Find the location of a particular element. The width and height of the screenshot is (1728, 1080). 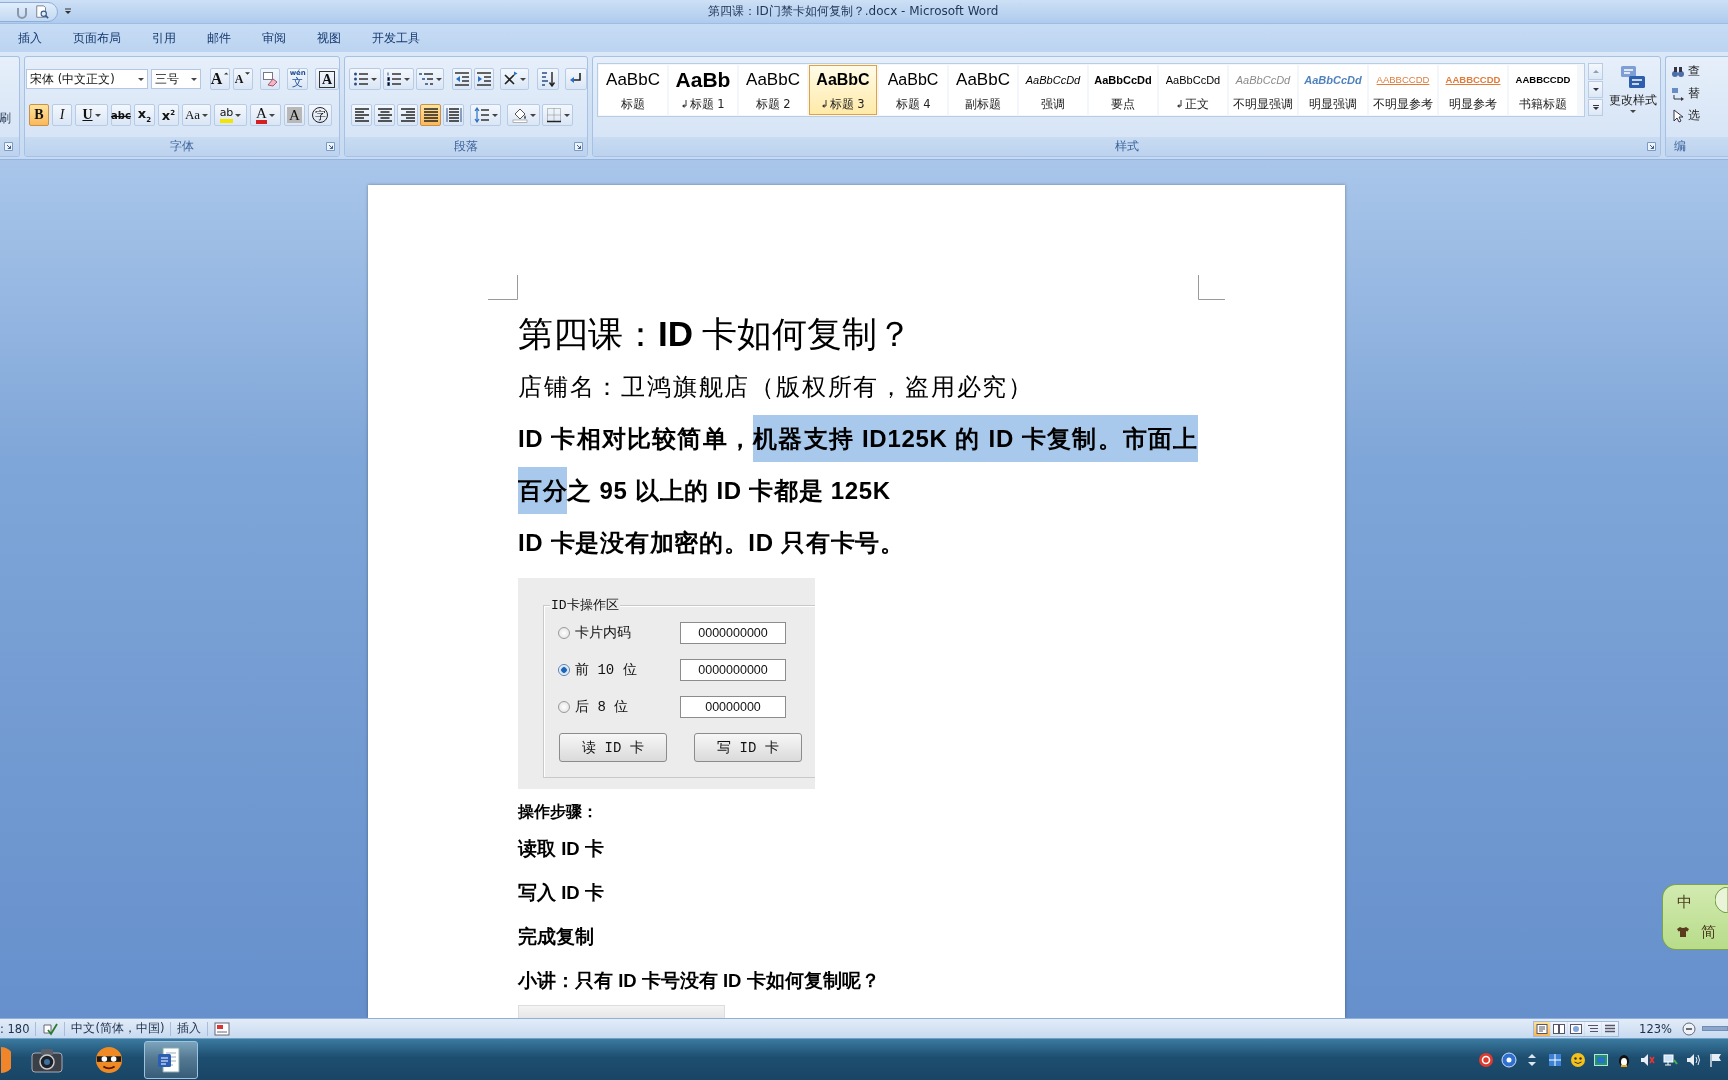

decrease-indent-button is located at coordinates (462, 79).